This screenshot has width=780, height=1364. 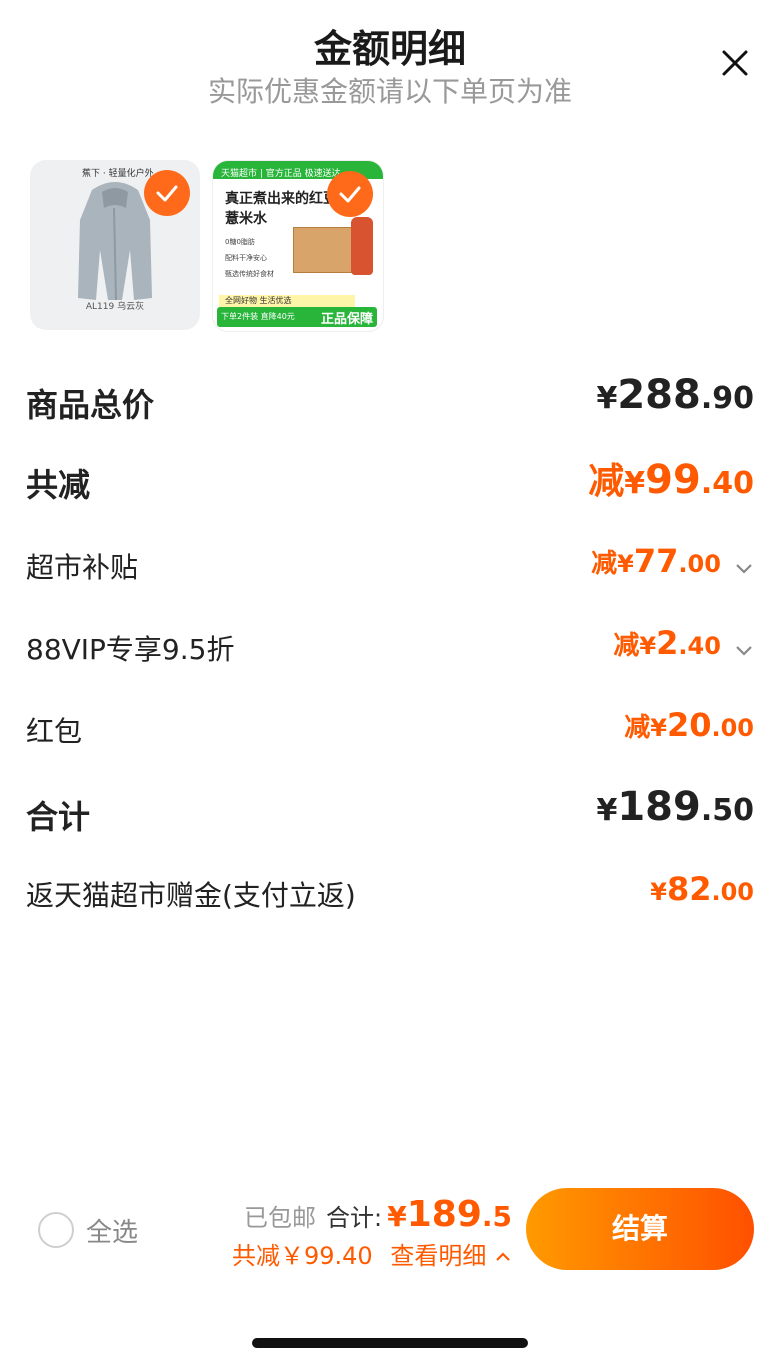 What do you see at coordinates (249, 274) in the screenshot?
I see `product-feature: 甄选传统好食材` at bounding box center [249, 274].